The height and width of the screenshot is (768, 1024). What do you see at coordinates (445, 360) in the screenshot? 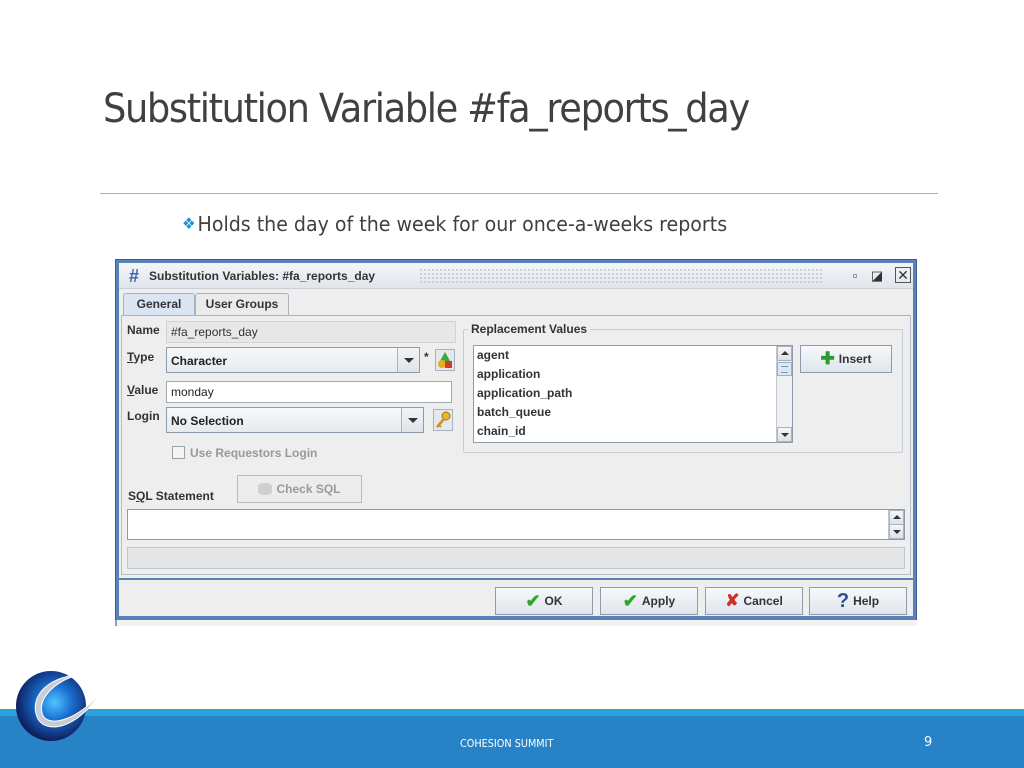
I see `shapes-type-icon` at bounding box center [445, 360].